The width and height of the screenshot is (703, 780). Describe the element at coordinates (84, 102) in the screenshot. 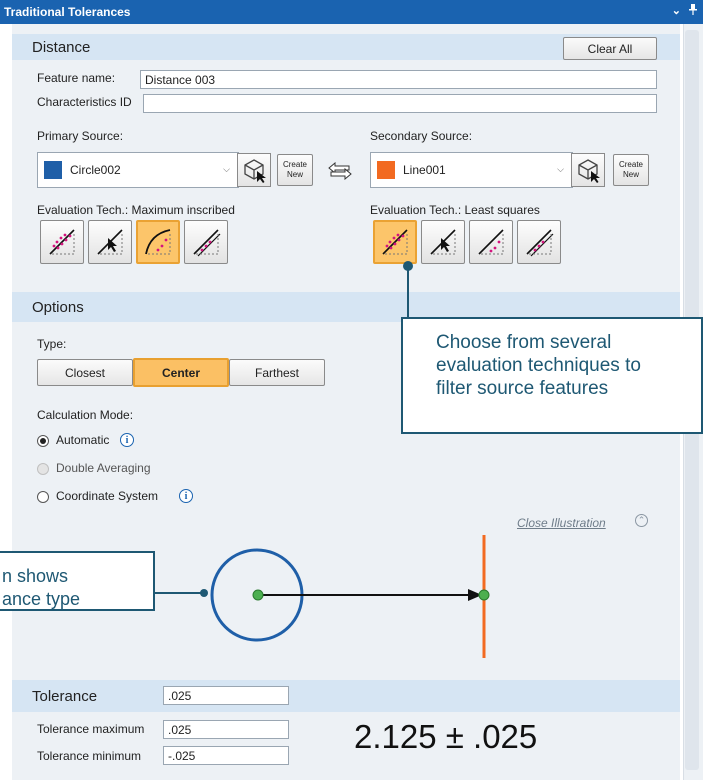

I see `characteristics-id-label: Characteristics ID` at that location.